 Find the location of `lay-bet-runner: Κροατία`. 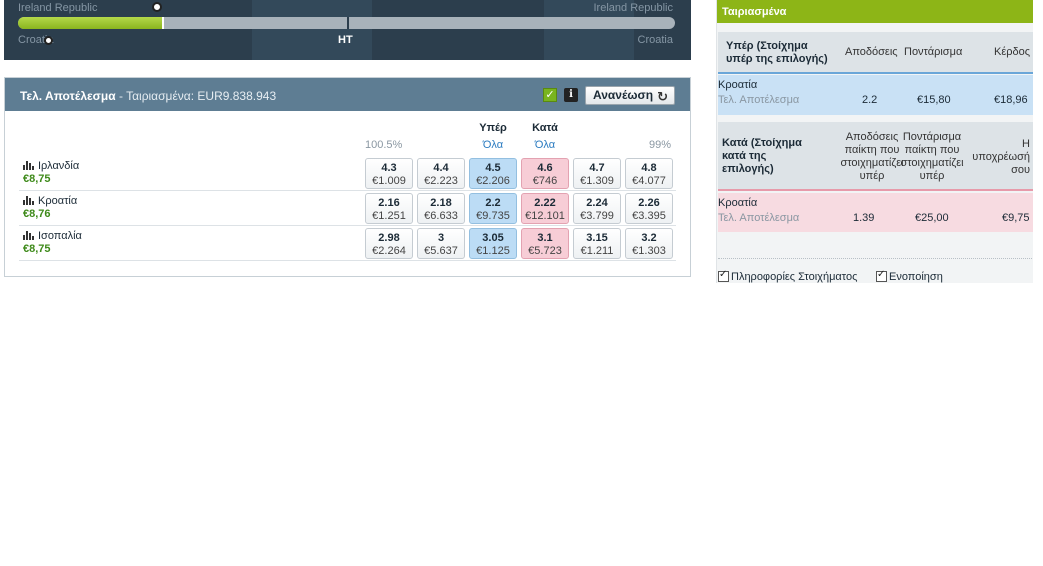

lay-bet-runner: Κροατία is located at coordinates (738, 203).